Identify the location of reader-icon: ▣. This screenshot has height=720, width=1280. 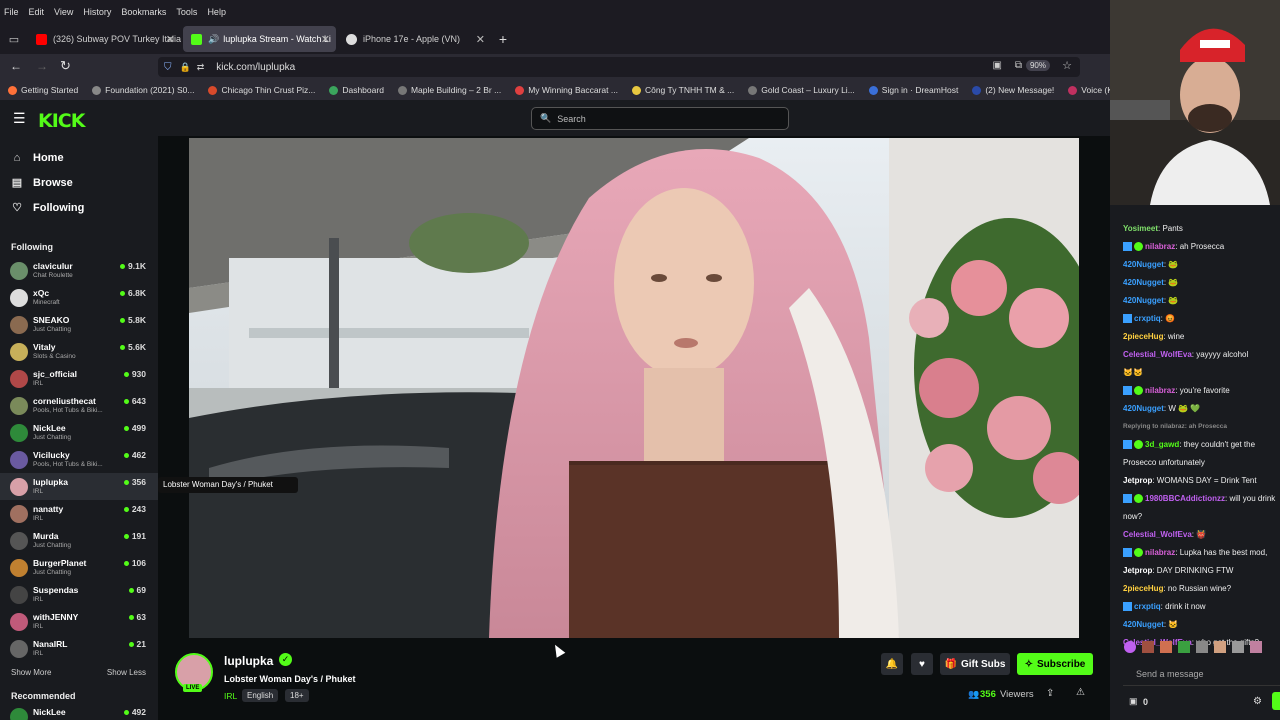
(997, 65).